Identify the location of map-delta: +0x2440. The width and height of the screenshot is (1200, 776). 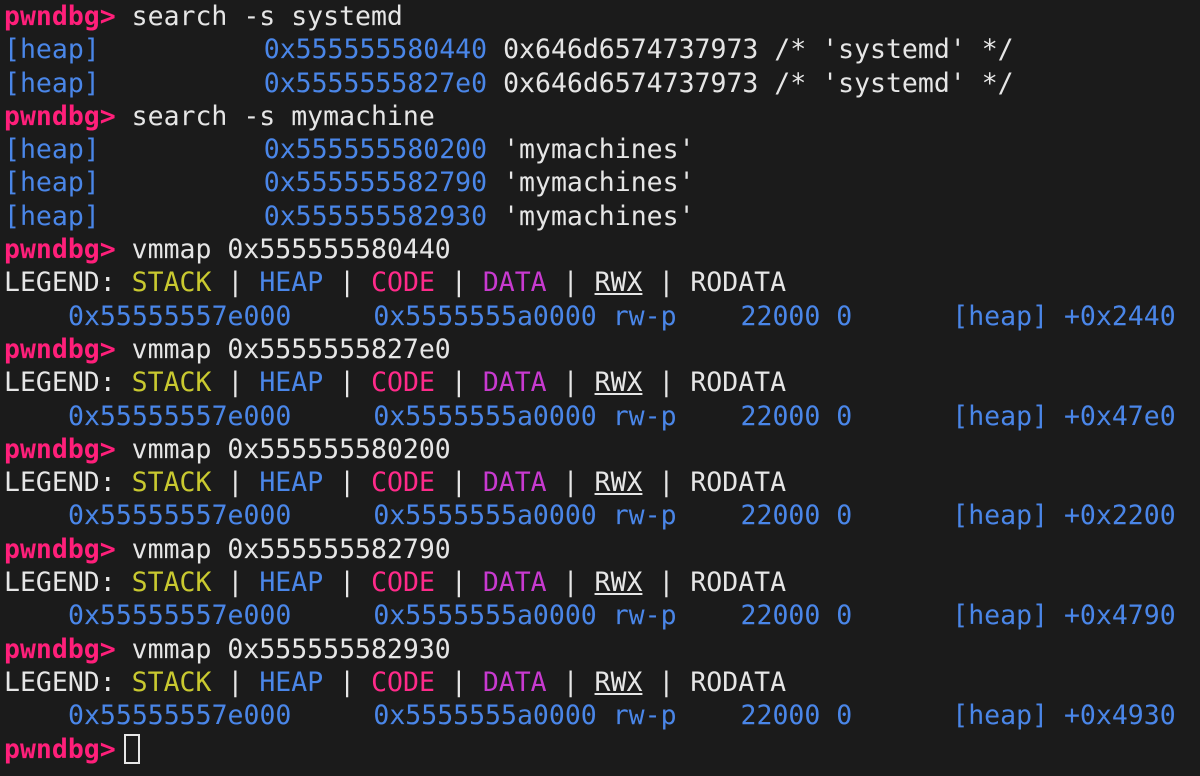
(1119, 316).